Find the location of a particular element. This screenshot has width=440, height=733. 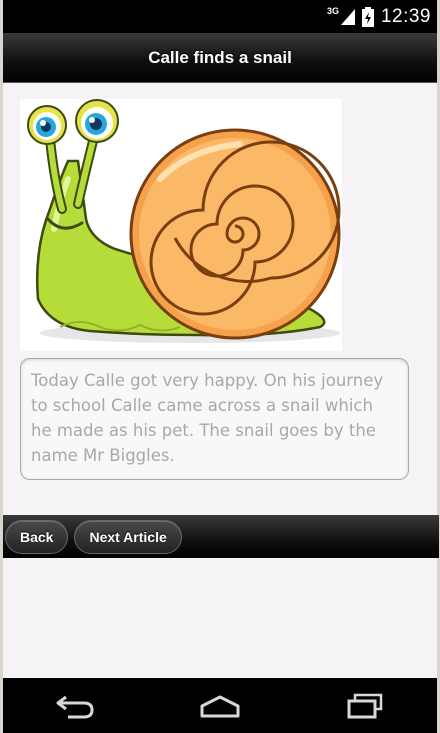

back-nav-button is located at coordinates (75, 706).